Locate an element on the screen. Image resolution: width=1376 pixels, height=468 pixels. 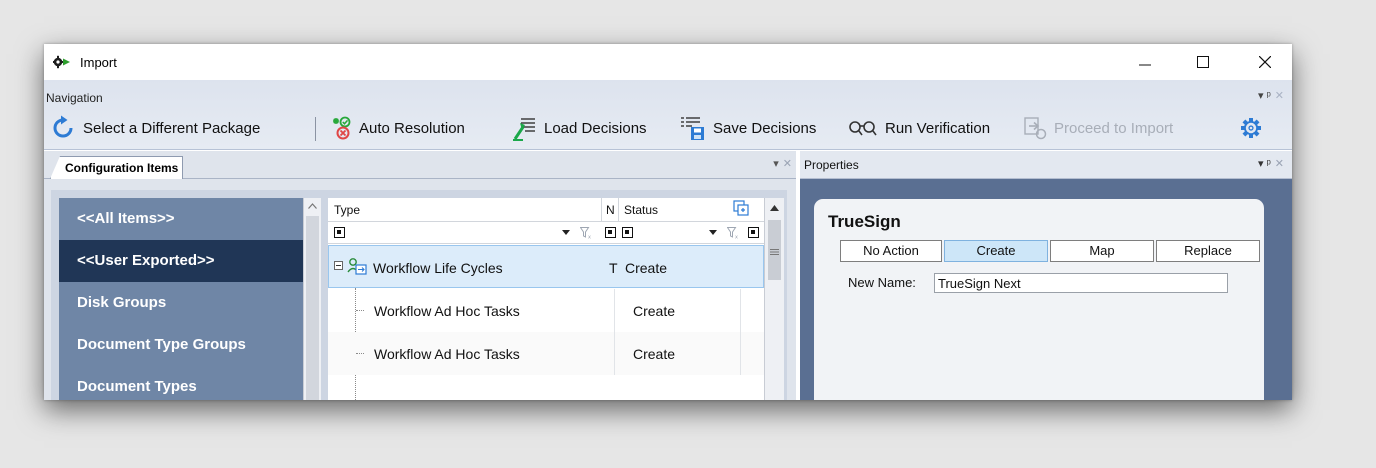
run-verification-button: Run Verification is located at coordinates (919, 128).